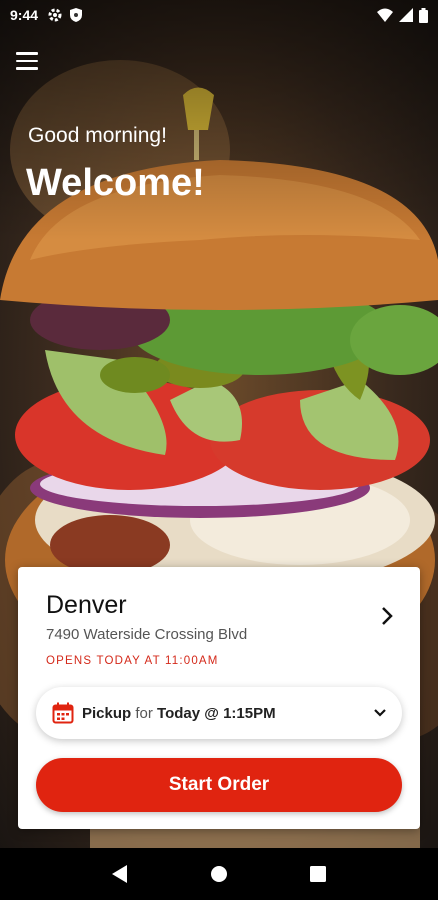 Image resolution: width=438 pixels, height=900 pixels. What do you see at coordinates (97, 135) in the screenshot?
I see `greeting-text: Good morning!` at bounding box center [97, 135].